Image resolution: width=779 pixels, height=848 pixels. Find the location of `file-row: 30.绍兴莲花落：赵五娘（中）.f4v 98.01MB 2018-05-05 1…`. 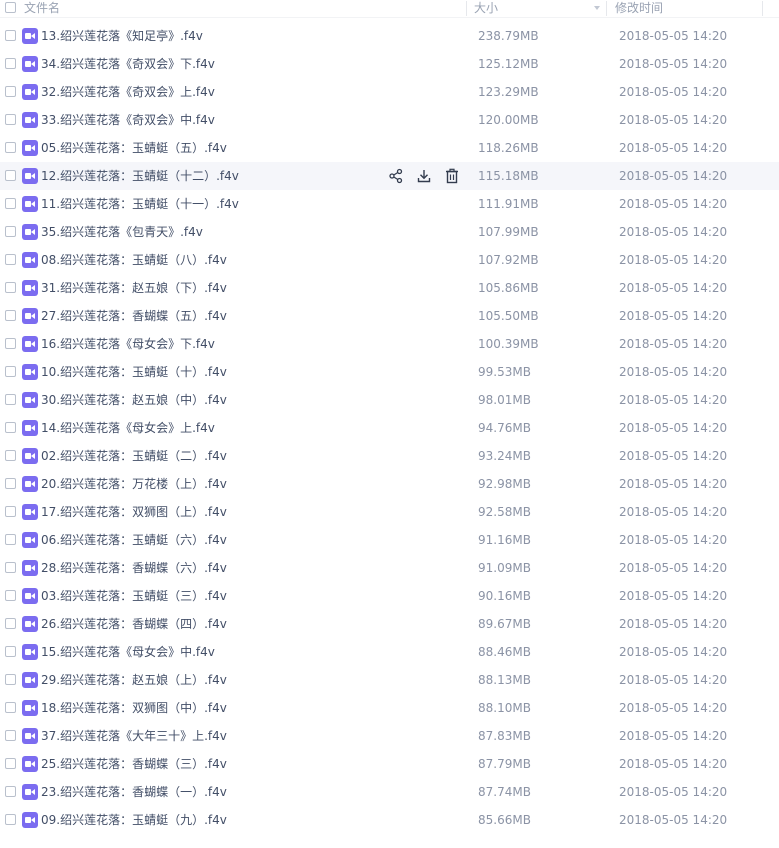

file-row: 30.绍兴莲花落：赵五娘（中）.f4v 98.01MB 2018-05-05 1… is located at coordinates (389, 400).